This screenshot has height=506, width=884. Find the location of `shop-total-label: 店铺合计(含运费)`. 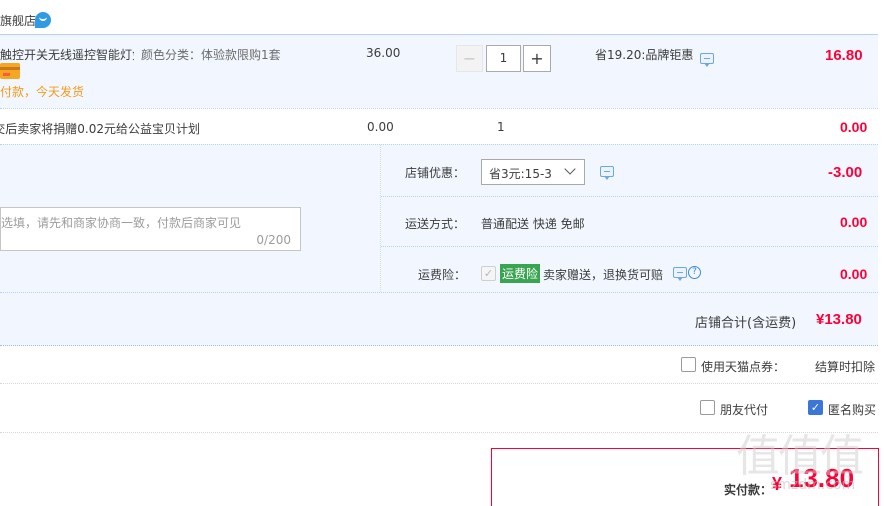

shop-total-label: 店铺合计(含运费) is located at coordinates (746, 323).